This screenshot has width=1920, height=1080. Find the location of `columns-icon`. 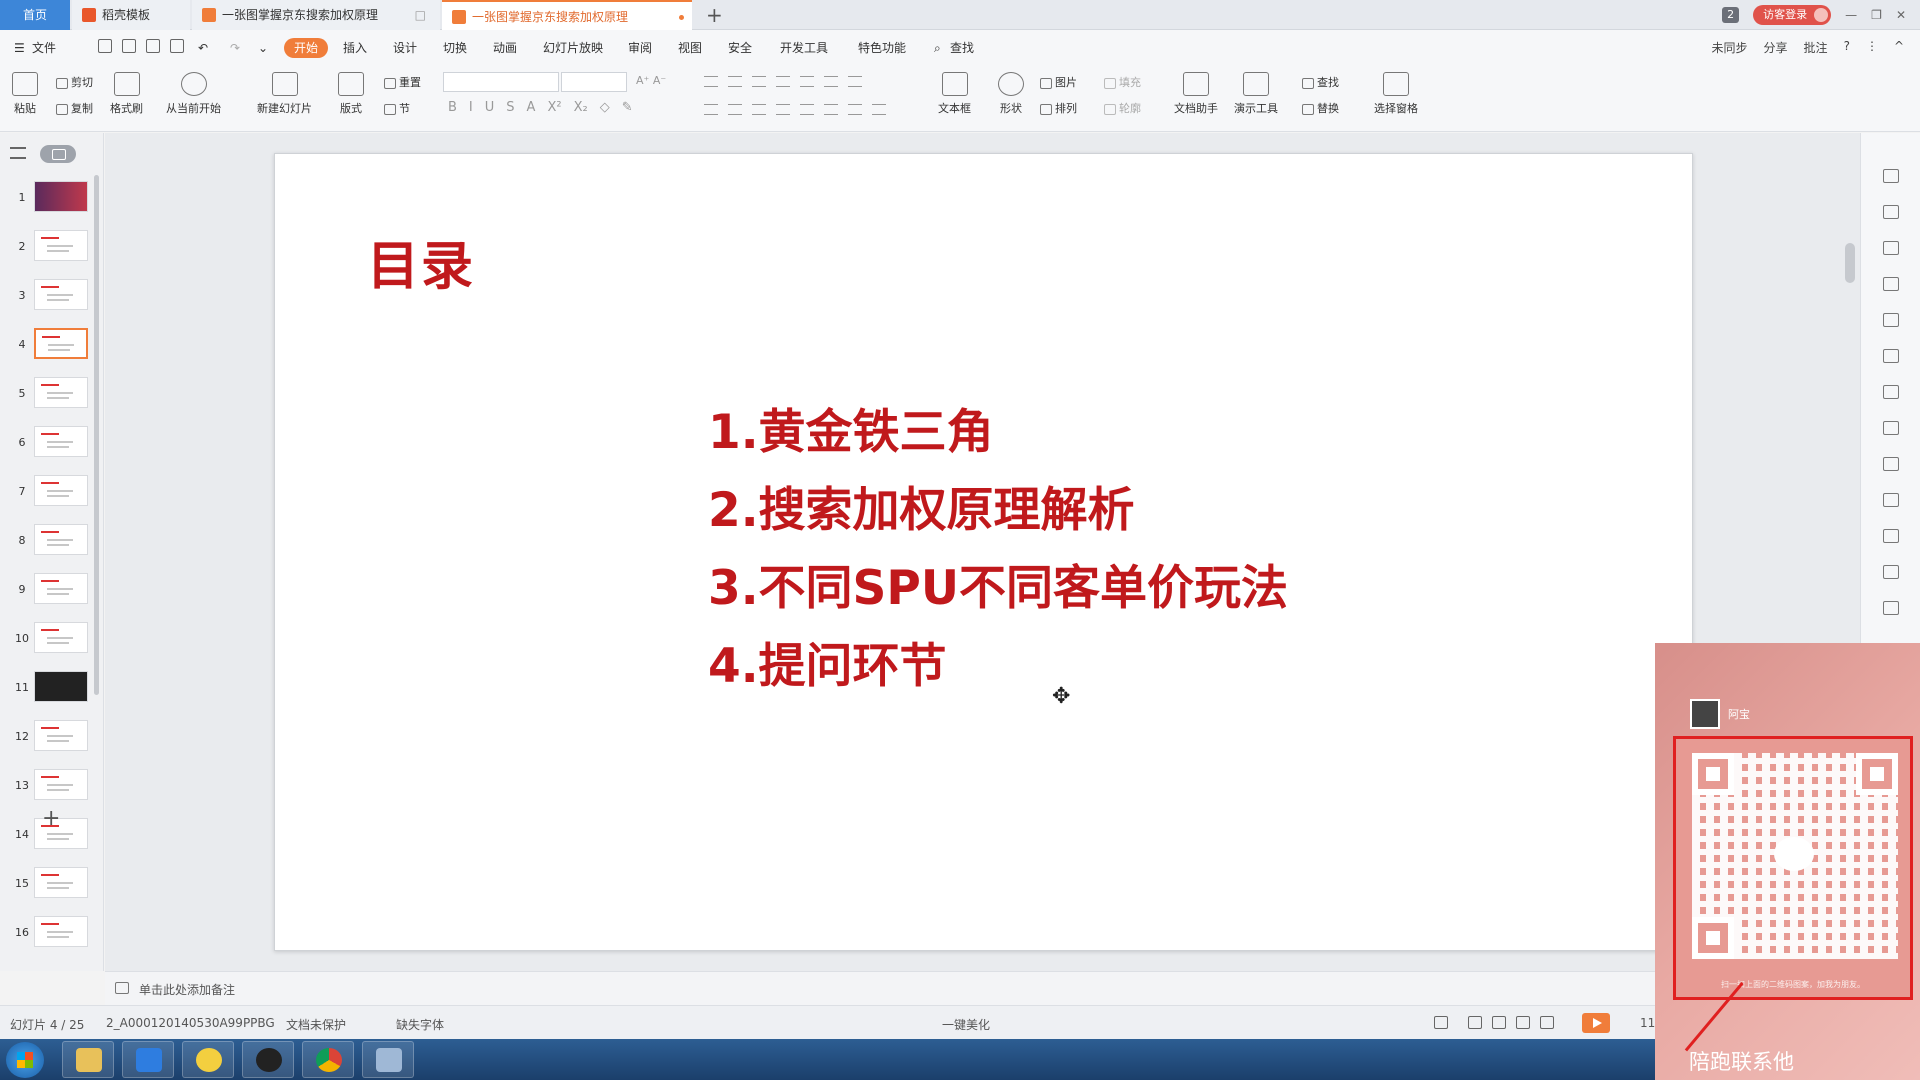

columns-icon is located at coordinates (807, 81).